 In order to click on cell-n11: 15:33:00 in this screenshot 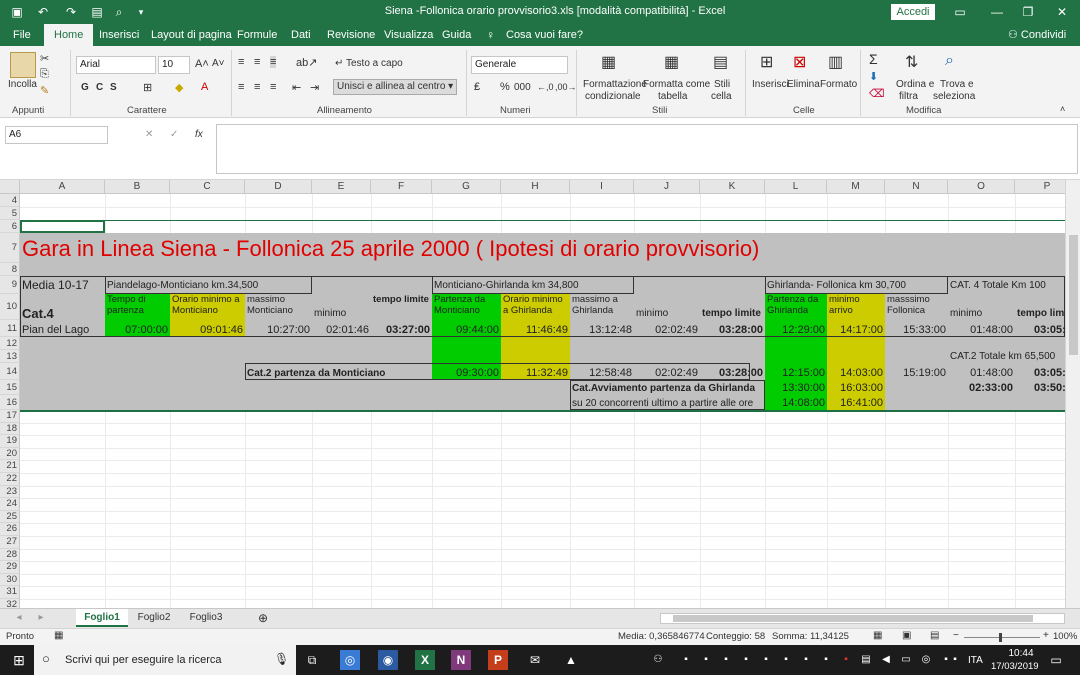, I will do `click(916, 328)`.